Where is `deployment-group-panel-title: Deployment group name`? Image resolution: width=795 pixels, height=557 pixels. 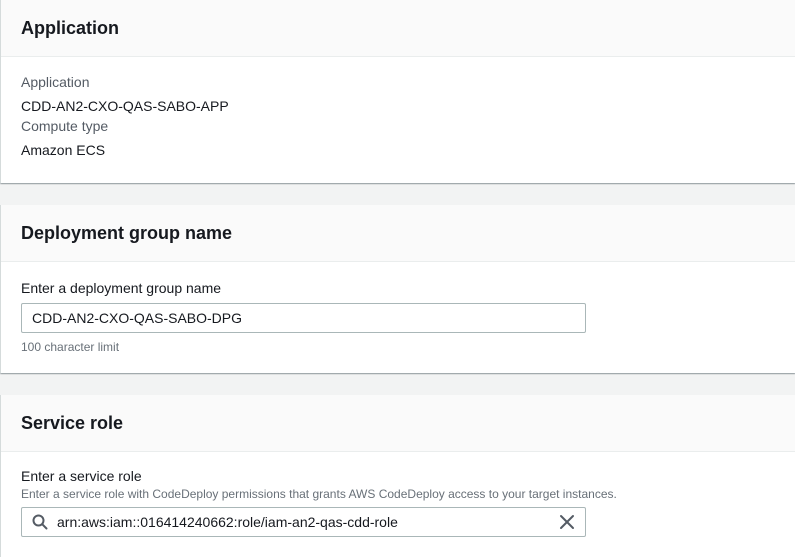
deployment-group-panel-title: Deployment group name is located at coordinates (127, 232).